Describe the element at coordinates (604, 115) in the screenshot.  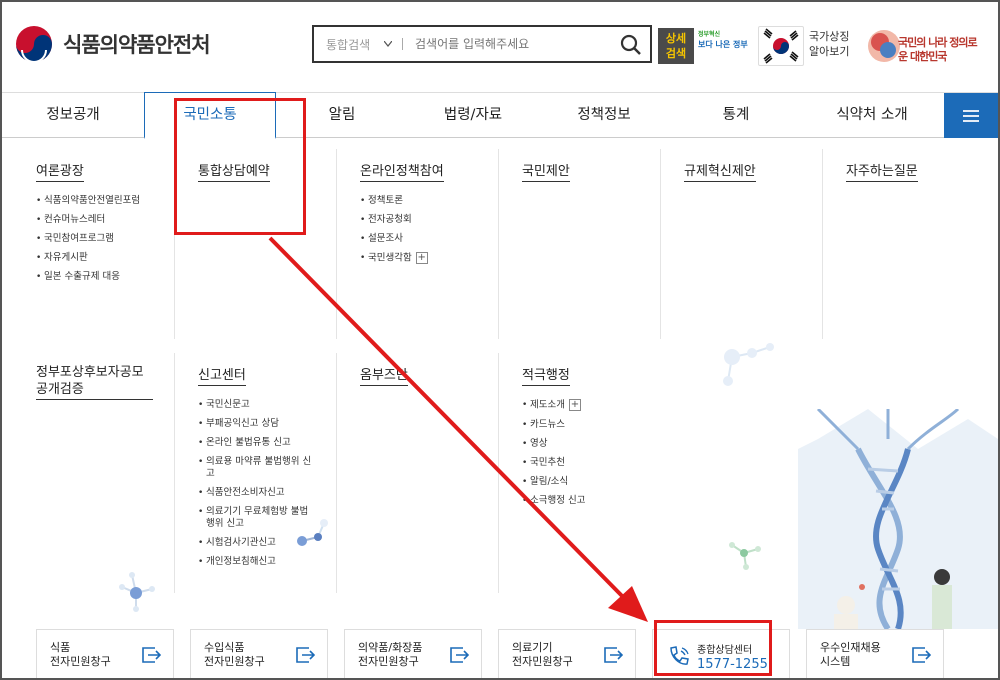
I see `nav-item-policy: 정책정보` at that location.